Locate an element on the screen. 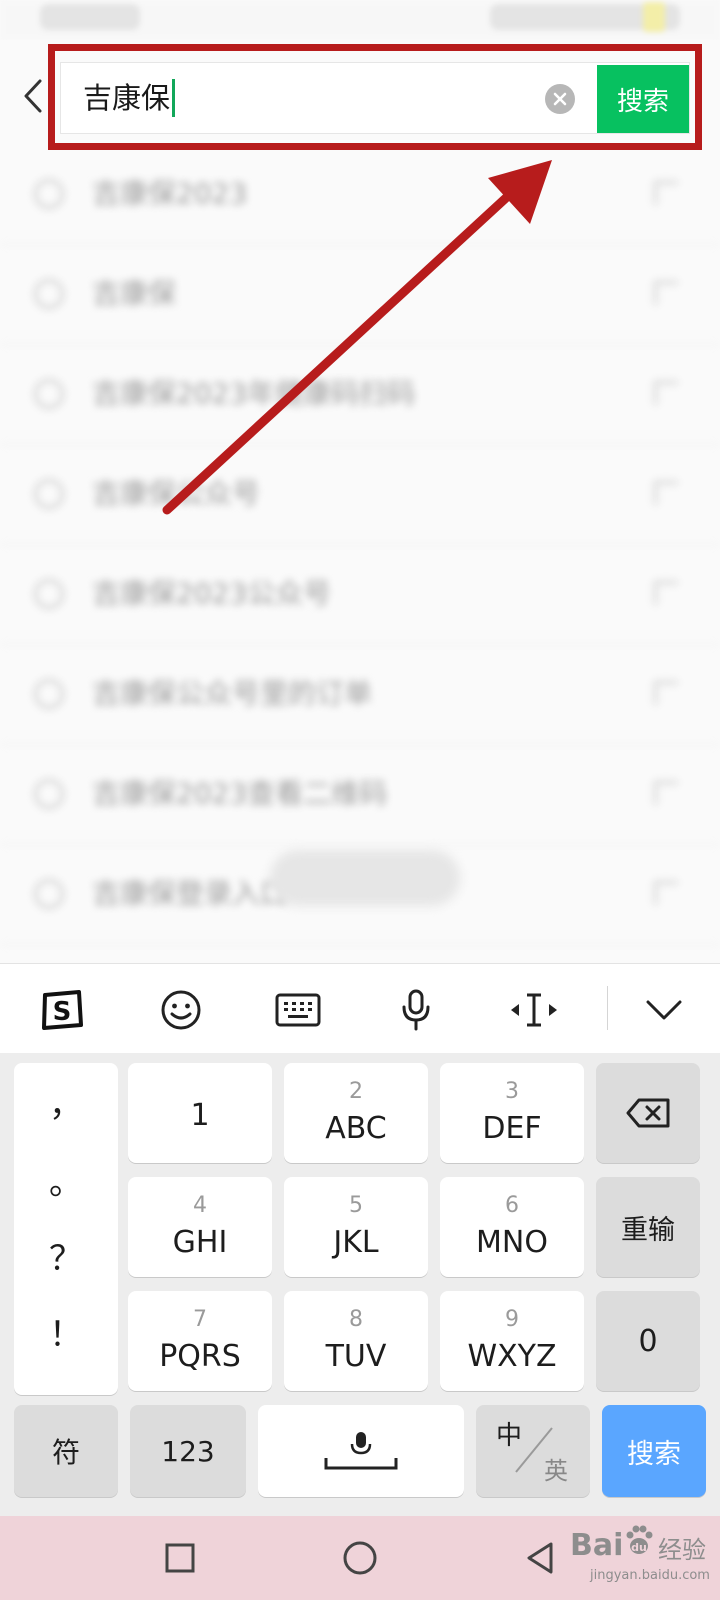 The height and width of the screenshot is (1600, 720). voice-input-button is located at coordinates (416, 1010).